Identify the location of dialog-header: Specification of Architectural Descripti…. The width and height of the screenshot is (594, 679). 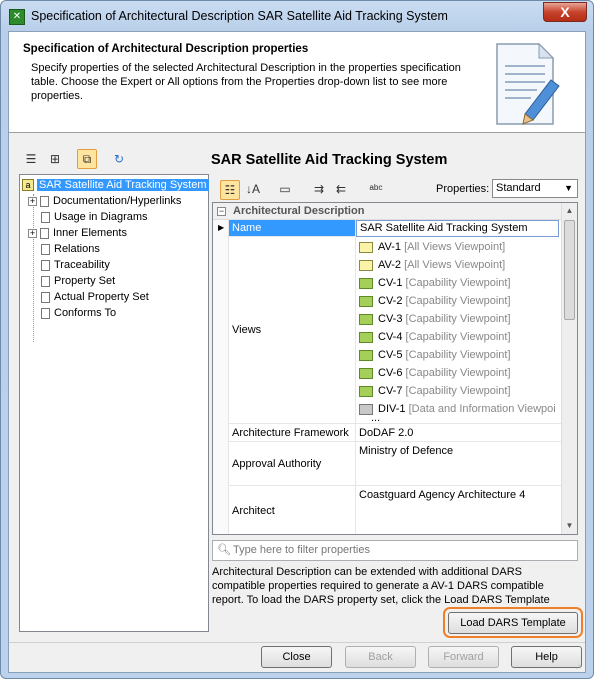
(297, 82).